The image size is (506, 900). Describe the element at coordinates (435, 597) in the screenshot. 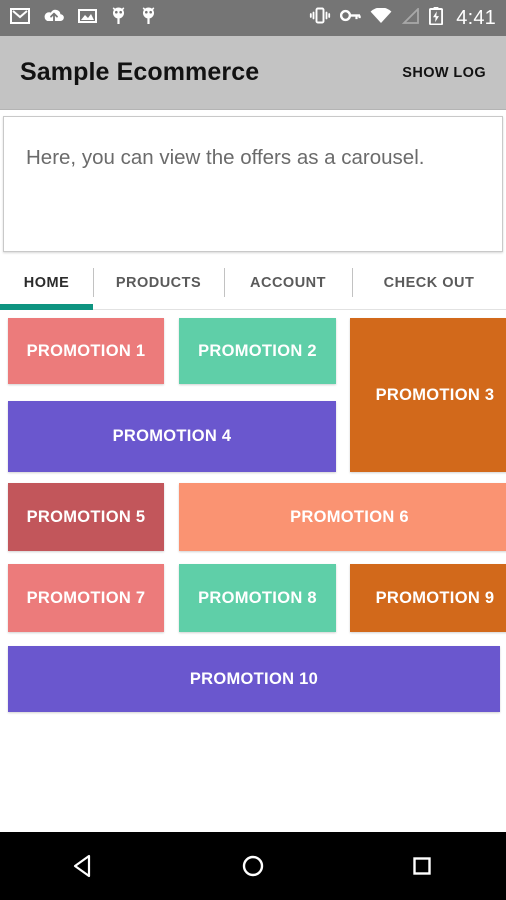

I see `promotion-label: PROMOTION 9` at that location.